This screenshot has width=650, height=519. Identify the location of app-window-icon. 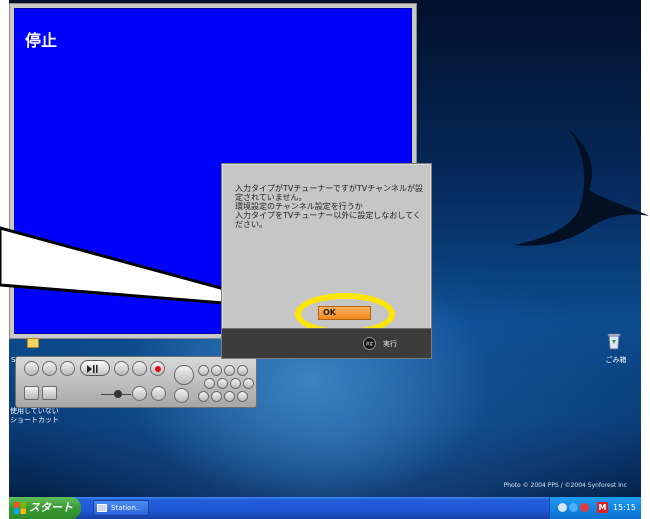
(102, 508).